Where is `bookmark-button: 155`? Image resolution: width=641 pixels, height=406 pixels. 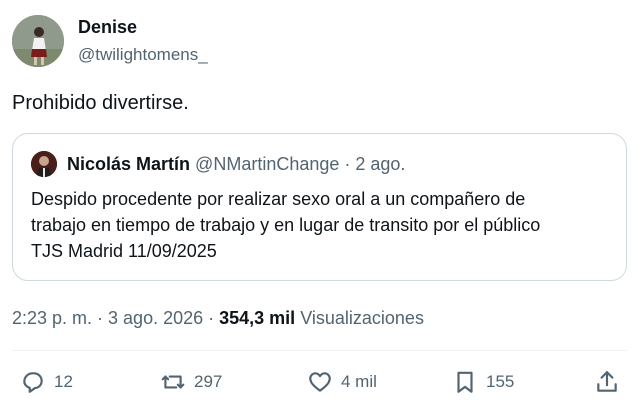
bookmark-button: 155 is located at coordinates (483, 382).